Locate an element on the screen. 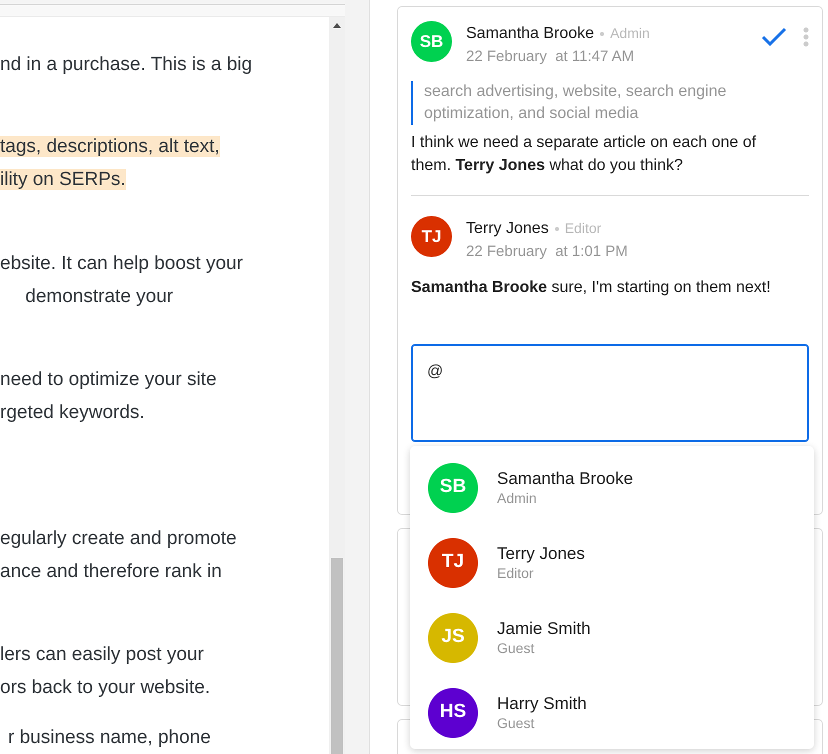 Image resolution: width=828 pixels, height=754 pixels. mention-option: HS Harry Smith Guest is located at coordinates (612, 711).